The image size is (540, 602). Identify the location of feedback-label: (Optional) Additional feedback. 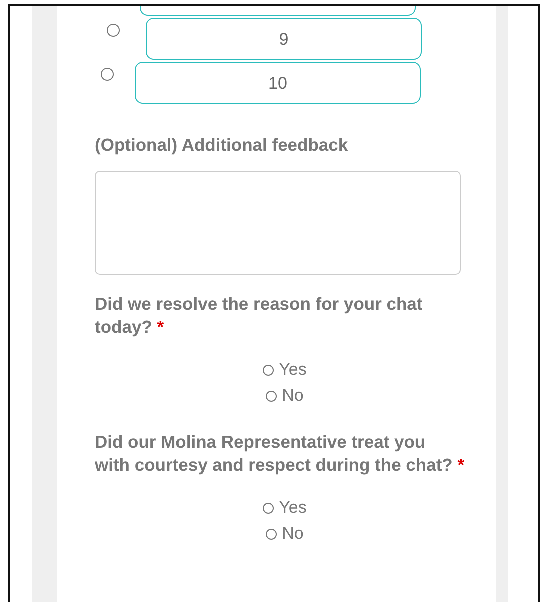
(222, 145).